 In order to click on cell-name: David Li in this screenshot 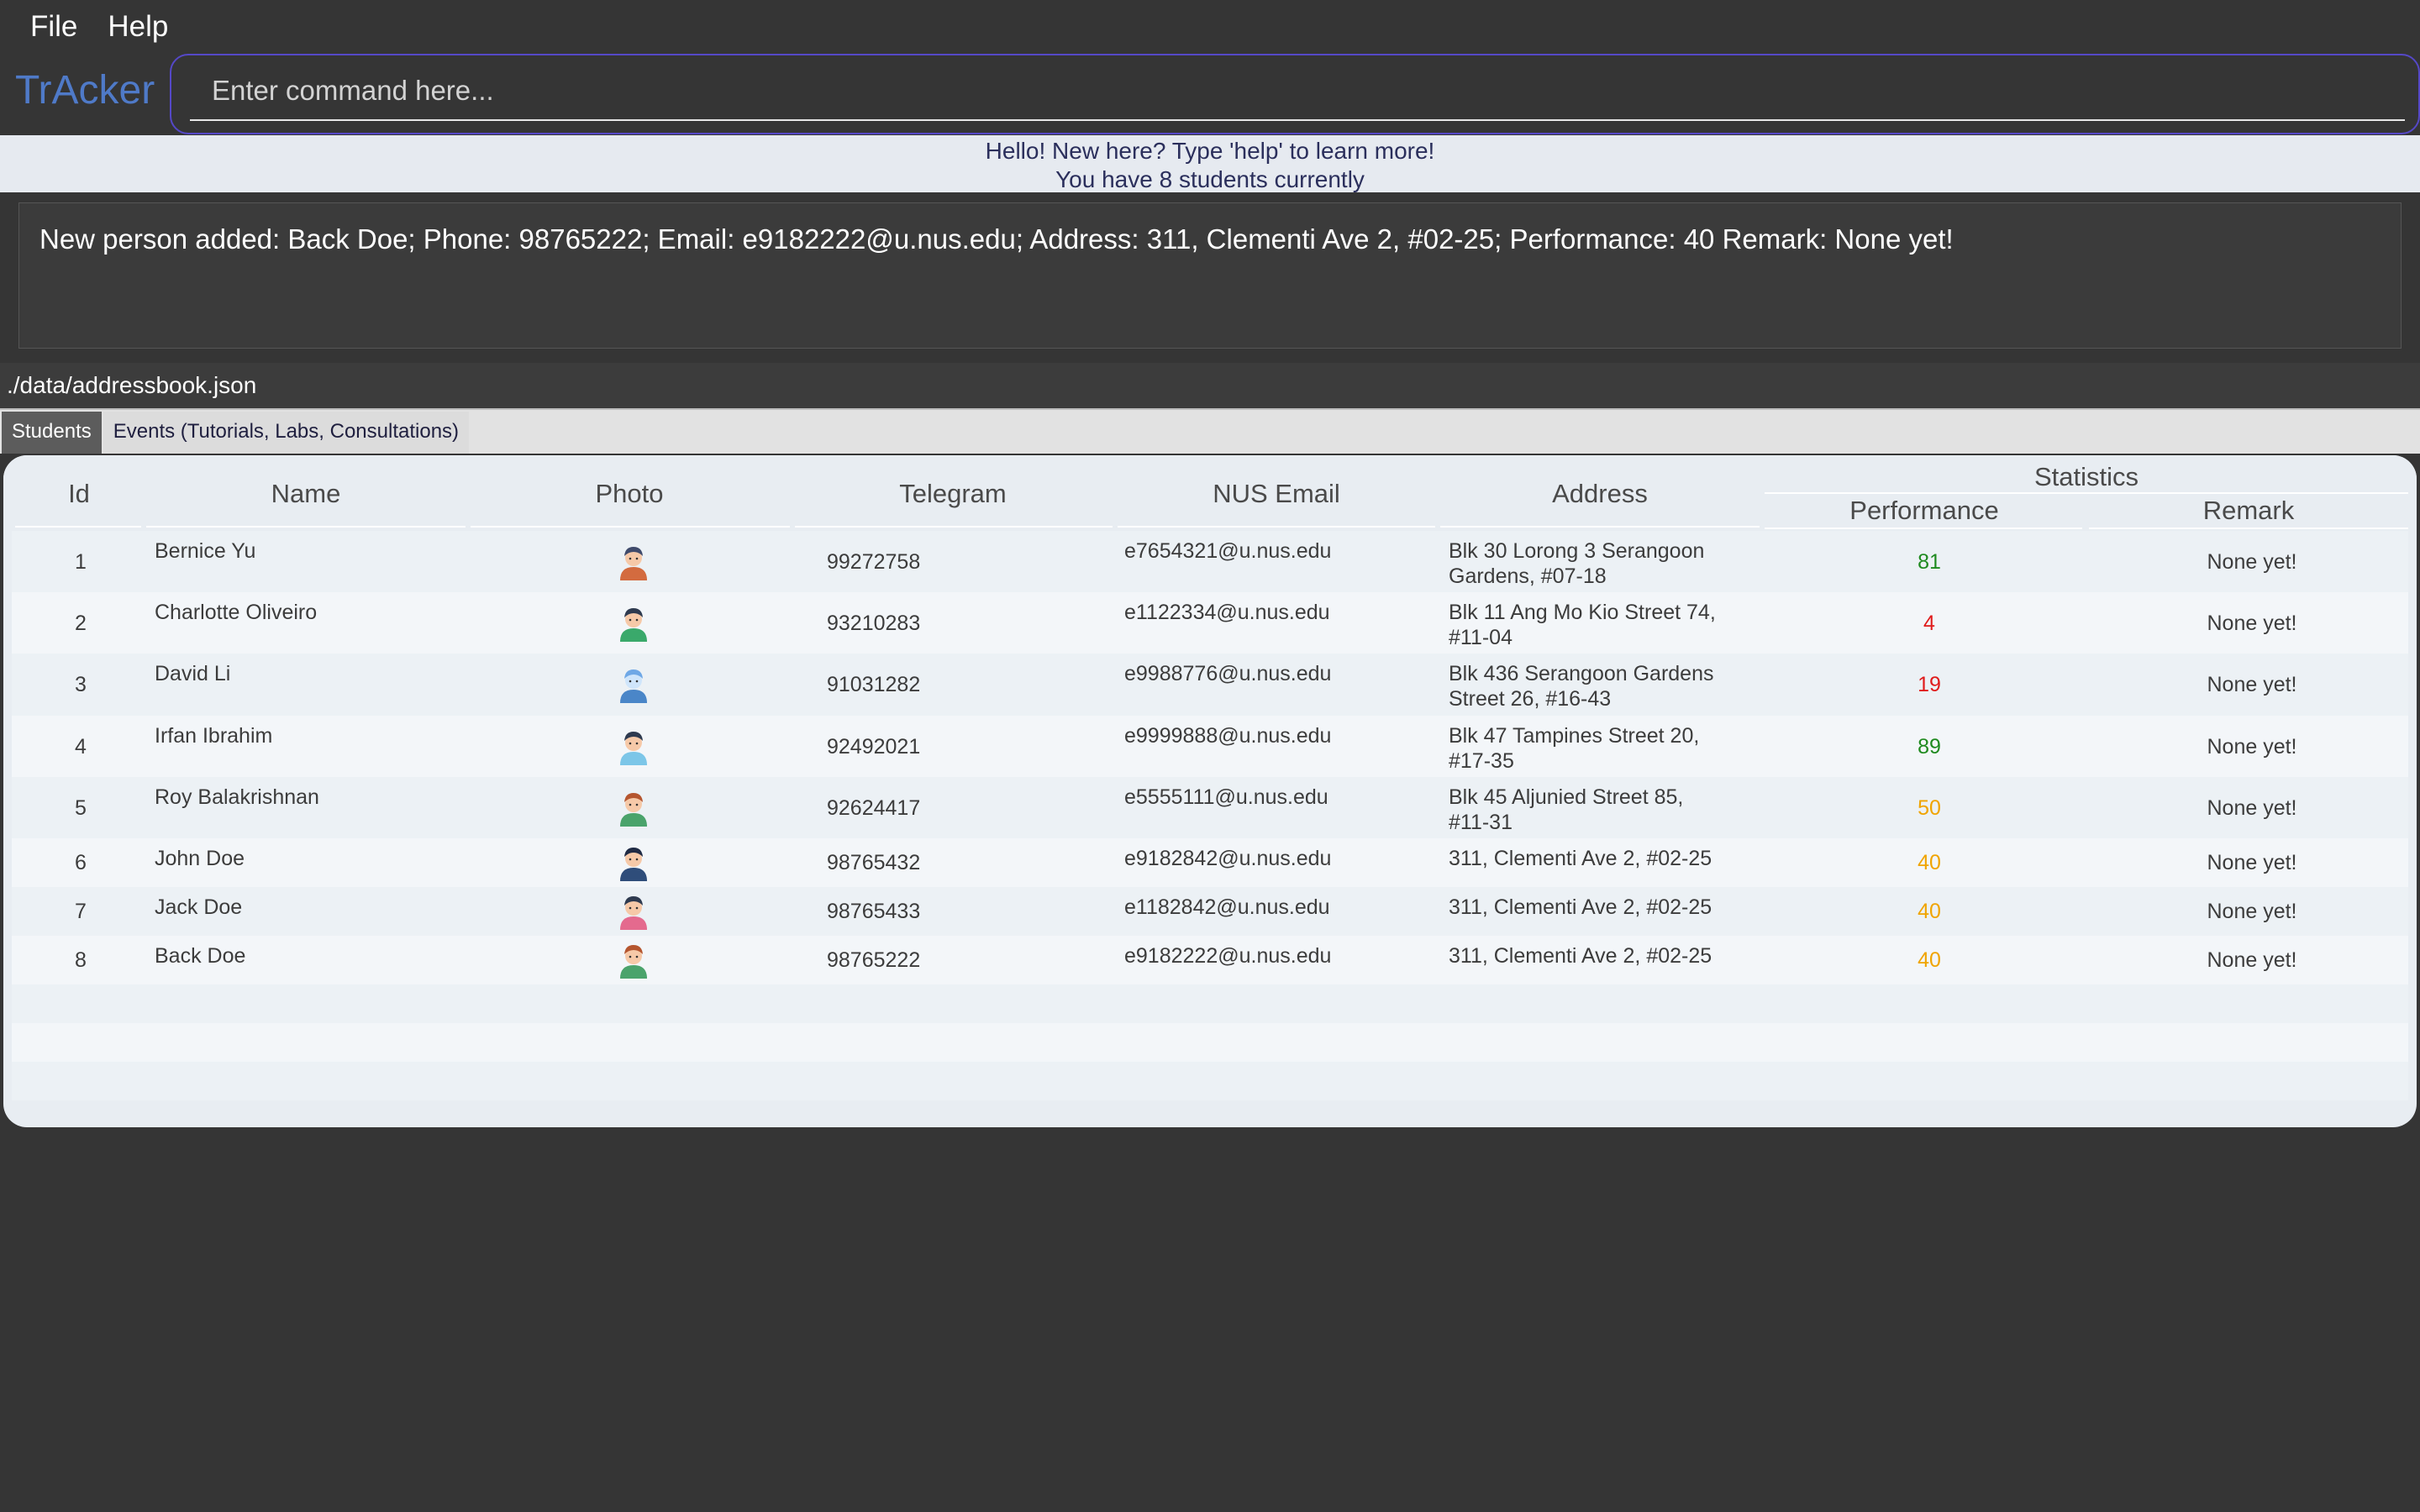, I will do `click(193, 673)`.